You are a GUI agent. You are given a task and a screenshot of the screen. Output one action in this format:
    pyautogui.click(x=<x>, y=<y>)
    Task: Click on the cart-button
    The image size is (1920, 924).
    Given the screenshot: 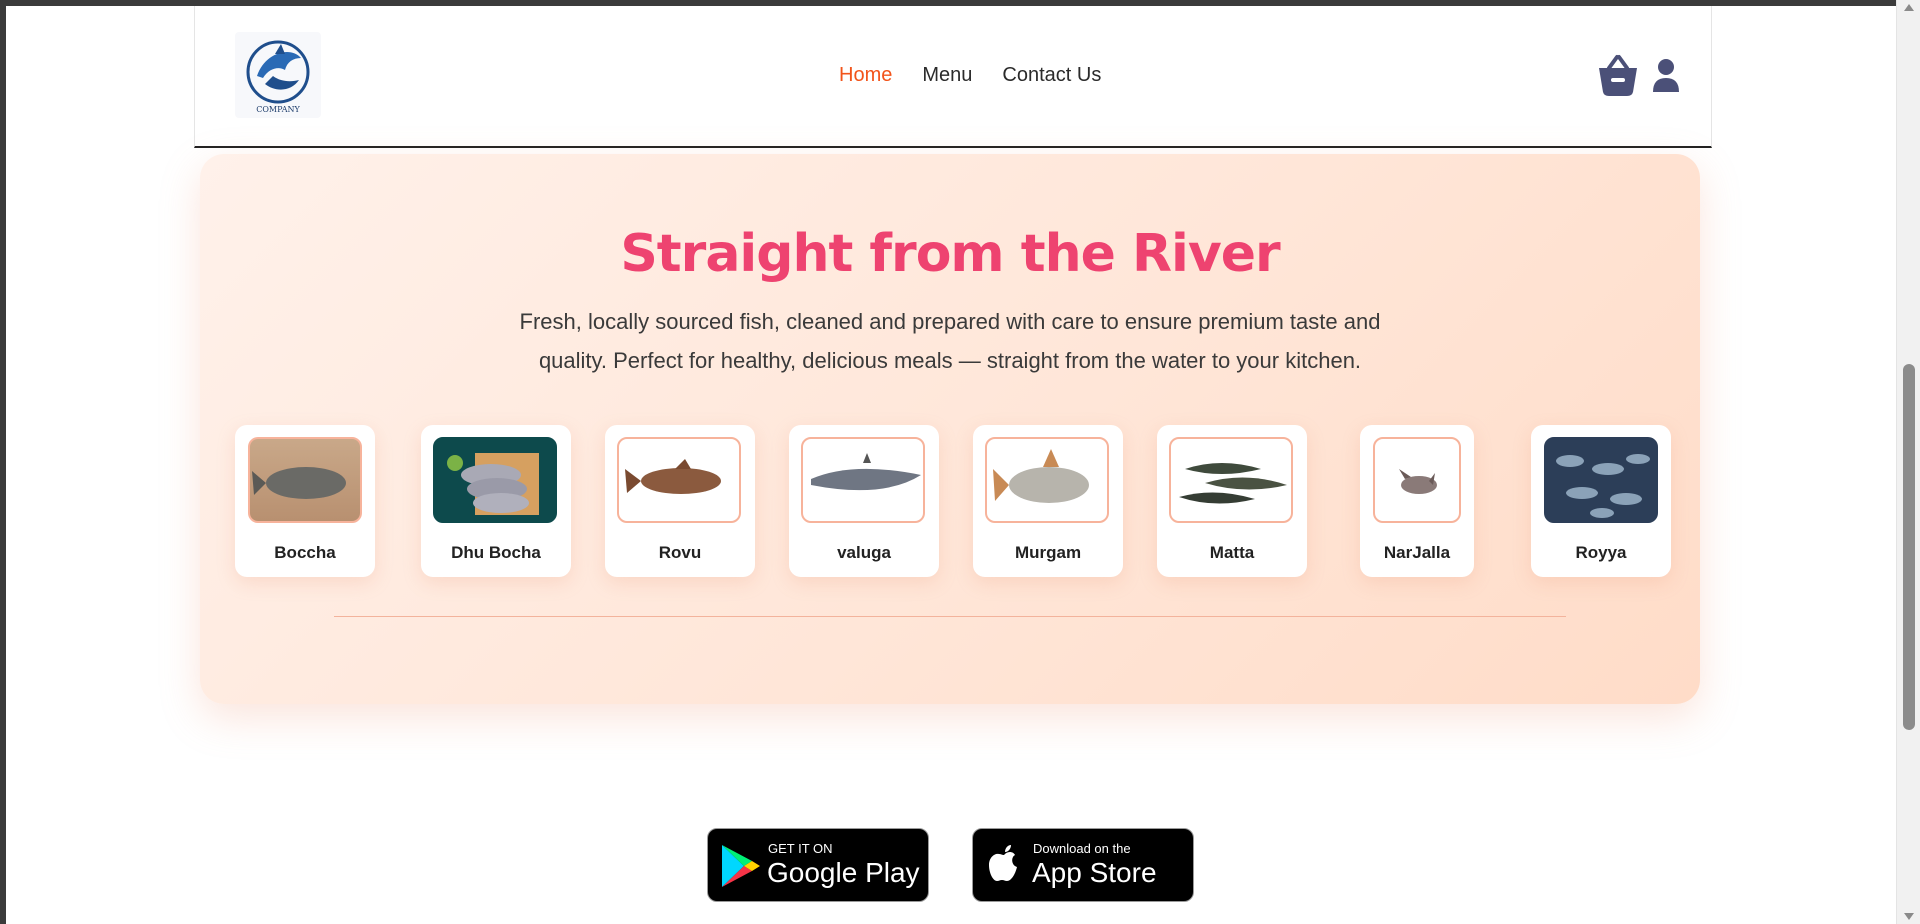 What is the action you would take?
    pyautogui.click(x=1618, y=78)
    